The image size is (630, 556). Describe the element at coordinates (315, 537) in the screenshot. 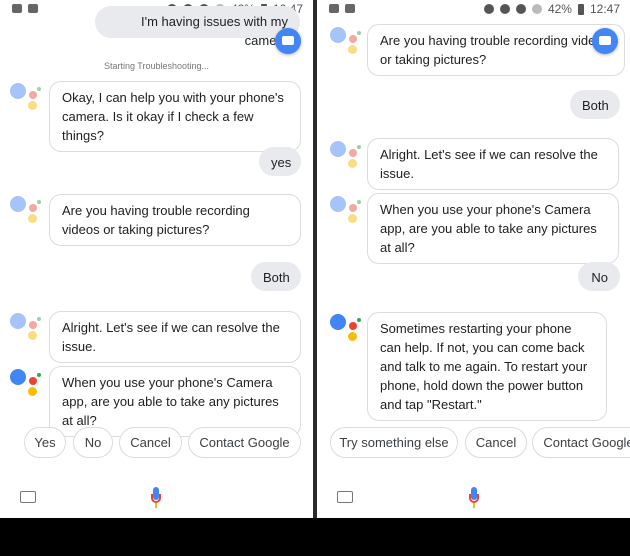

I see `navigation-bar` at that location.